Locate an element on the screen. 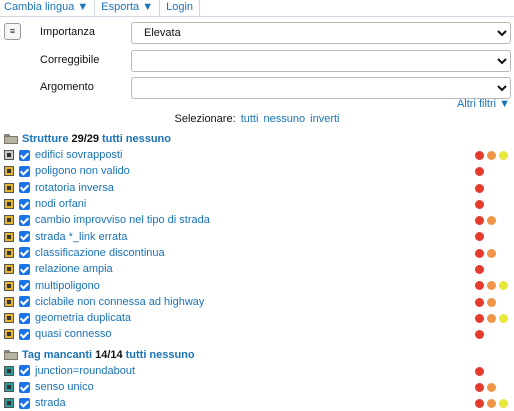 The width and height of the screenshot is (514, 411). issue-item: quasi connesso is located at coordinates (257, 334).